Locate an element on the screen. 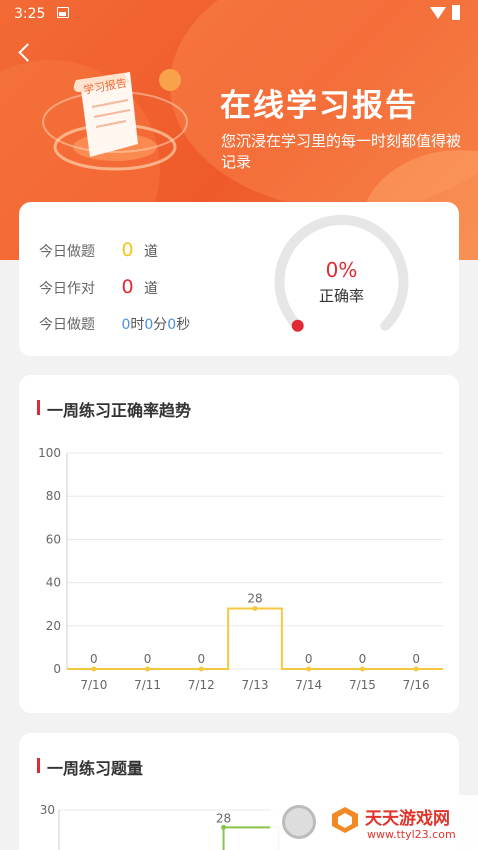 This screenshot has height=850, width=478. y-tick-label: 100 is located at coordinates (49, 453).